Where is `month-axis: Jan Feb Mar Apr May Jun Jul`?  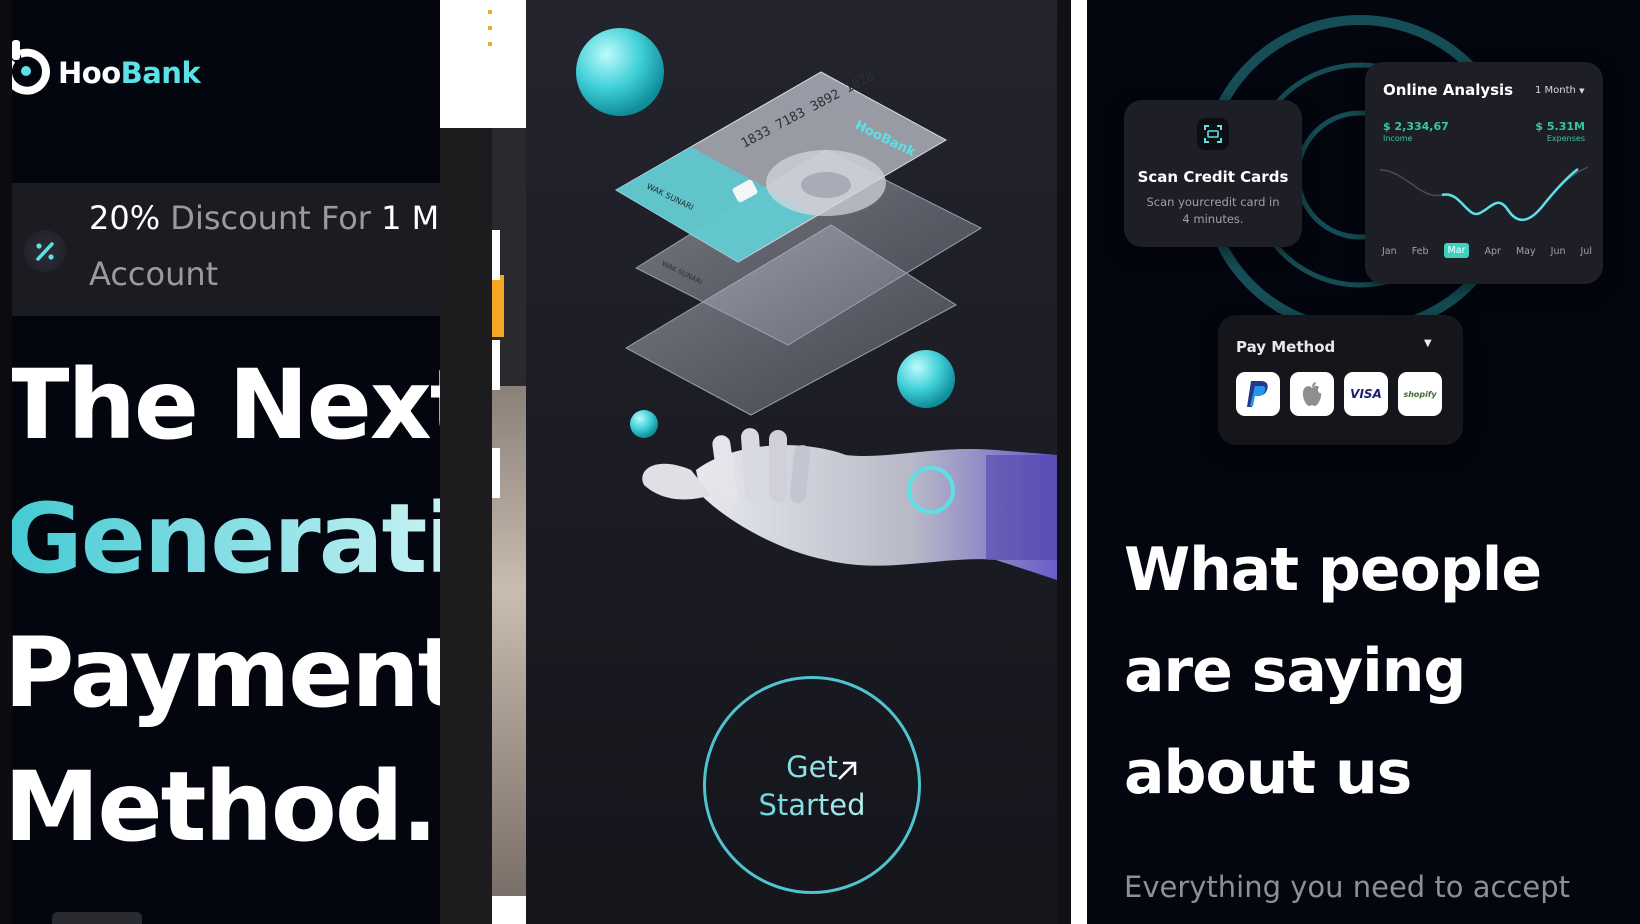 month-axis: Jan Feb Mar Apr May Jun Jul is located at coordinates (1487, 250).